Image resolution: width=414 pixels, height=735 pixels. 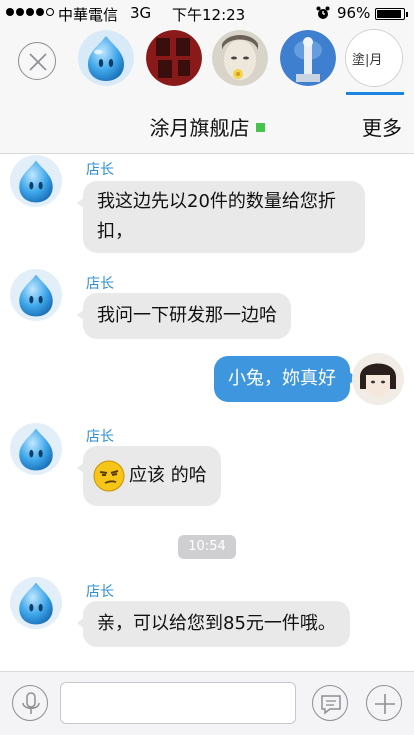 I want to click on qq-mascot-icon, so click(x=106, y=58).